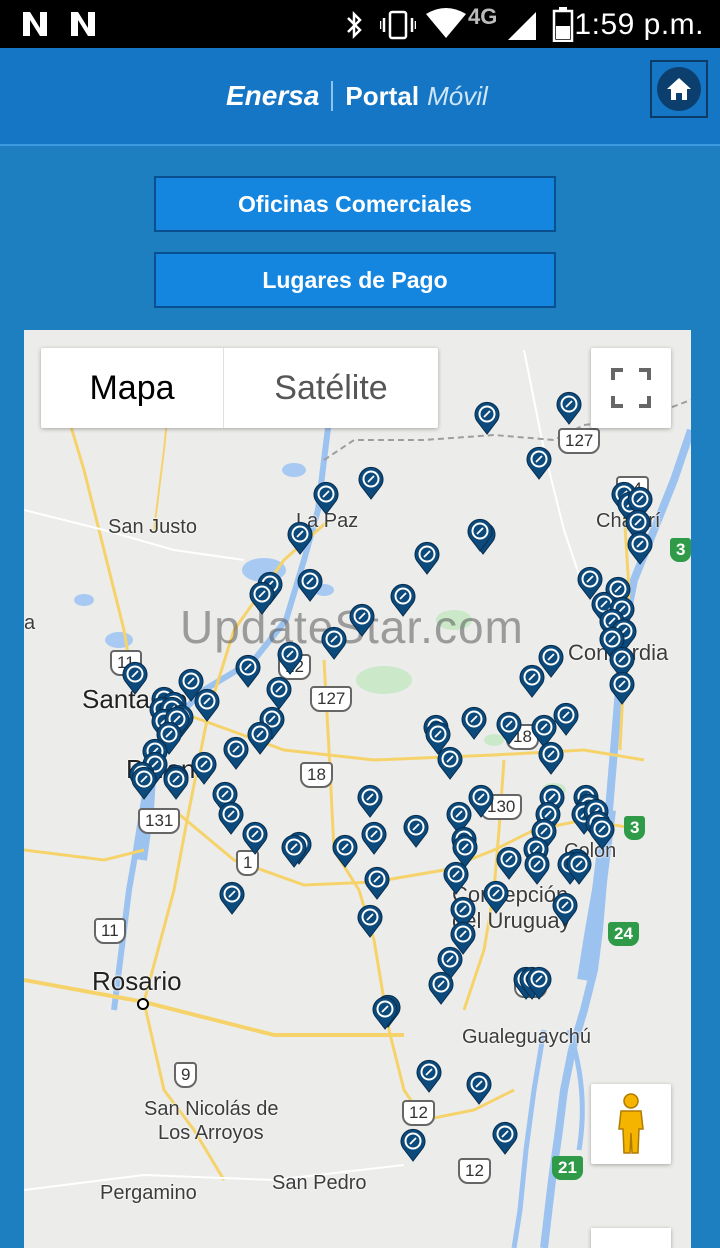  Describe the element at coordinates (330, 388) in the screenshot. I see `map-type-satelite: Satélite` at that location.